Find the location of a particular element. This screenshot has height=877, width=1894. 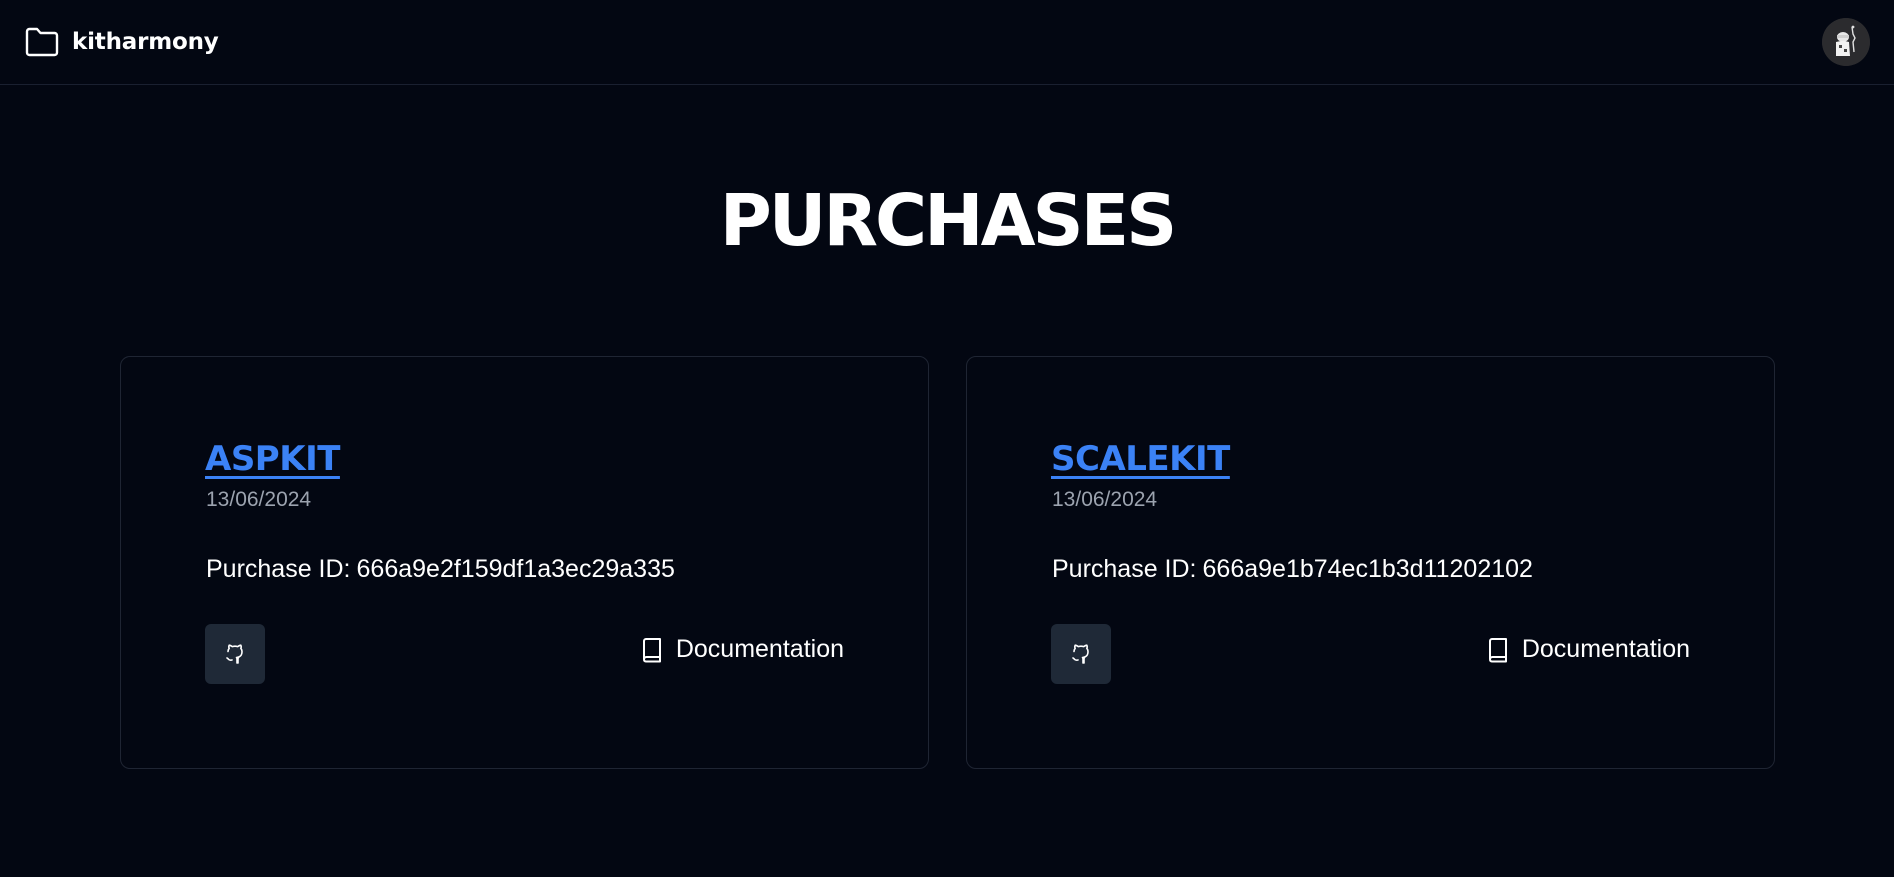

purchase-id: Purchase ID: 666a9e2f159df1a3ec29a335 is located at coordinates (440, 569).